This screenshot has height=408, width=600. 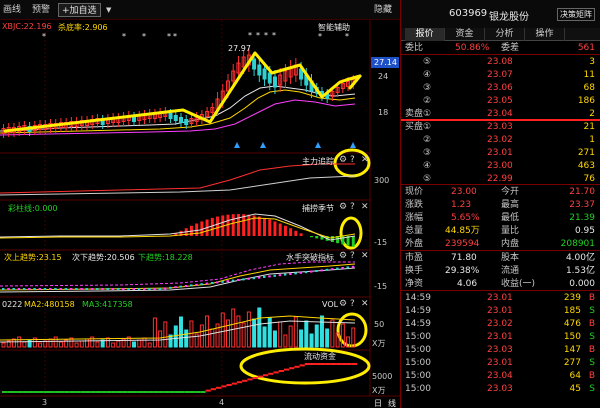 I want to click on sell-row: ⑤ 23.08 3, so click(x=500, y=62).